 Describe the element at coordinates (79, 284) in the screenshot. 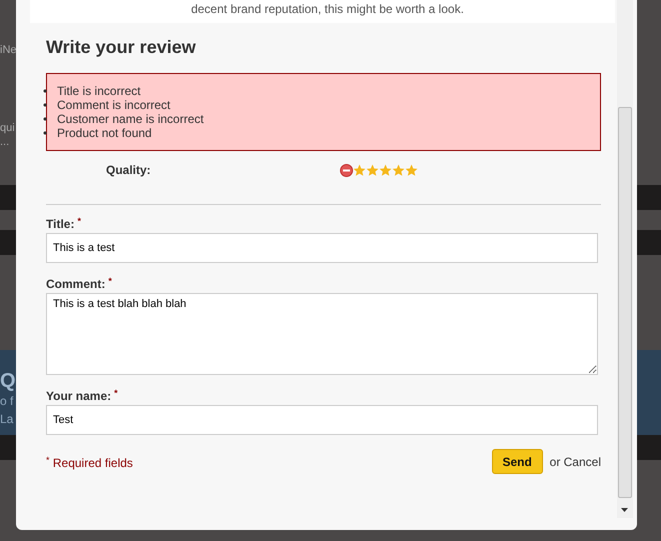

I see `field-label: Comment: *` at that location.